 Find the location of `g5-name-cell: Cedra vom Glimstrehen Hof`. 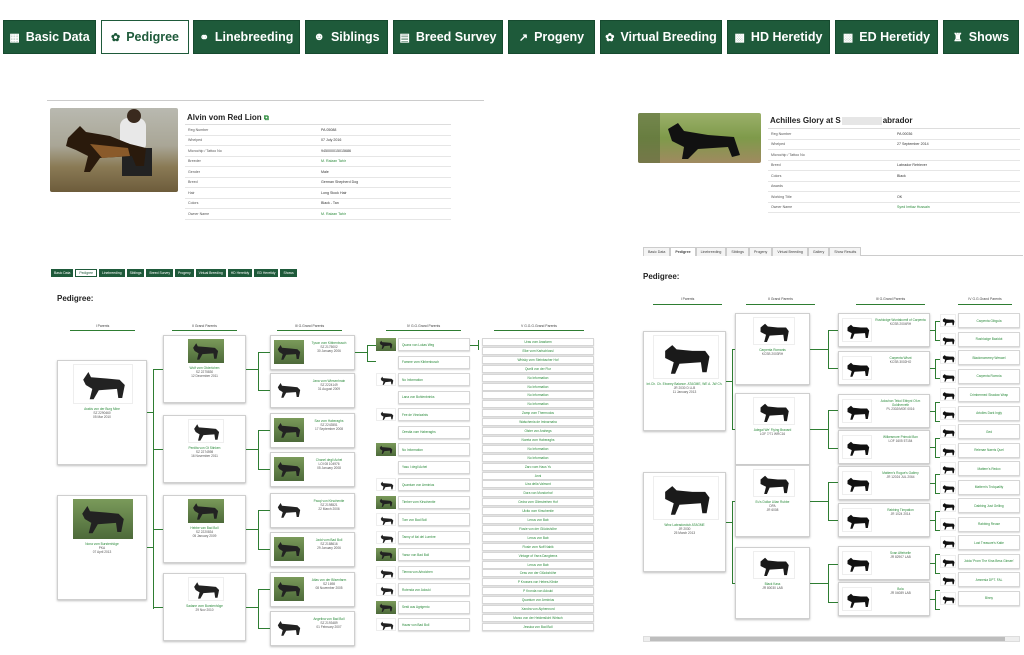

g5-name-cell: Cedra vom Glimstrehen Hof is located at coordinates (538, 502).